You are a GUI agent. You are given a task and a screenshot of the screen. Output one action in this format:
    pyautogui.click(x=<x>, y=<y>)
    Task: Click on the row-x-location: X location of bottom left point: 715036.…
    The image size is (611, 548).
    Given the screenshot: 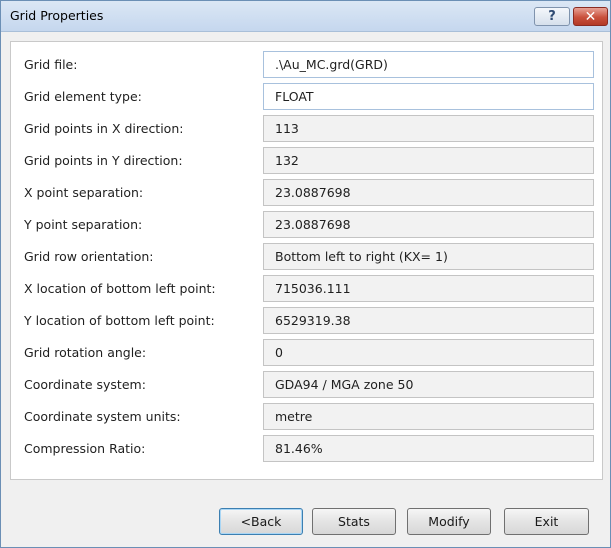 What is the action you would take?
    pyautogui.click(x=306, y=288)
    